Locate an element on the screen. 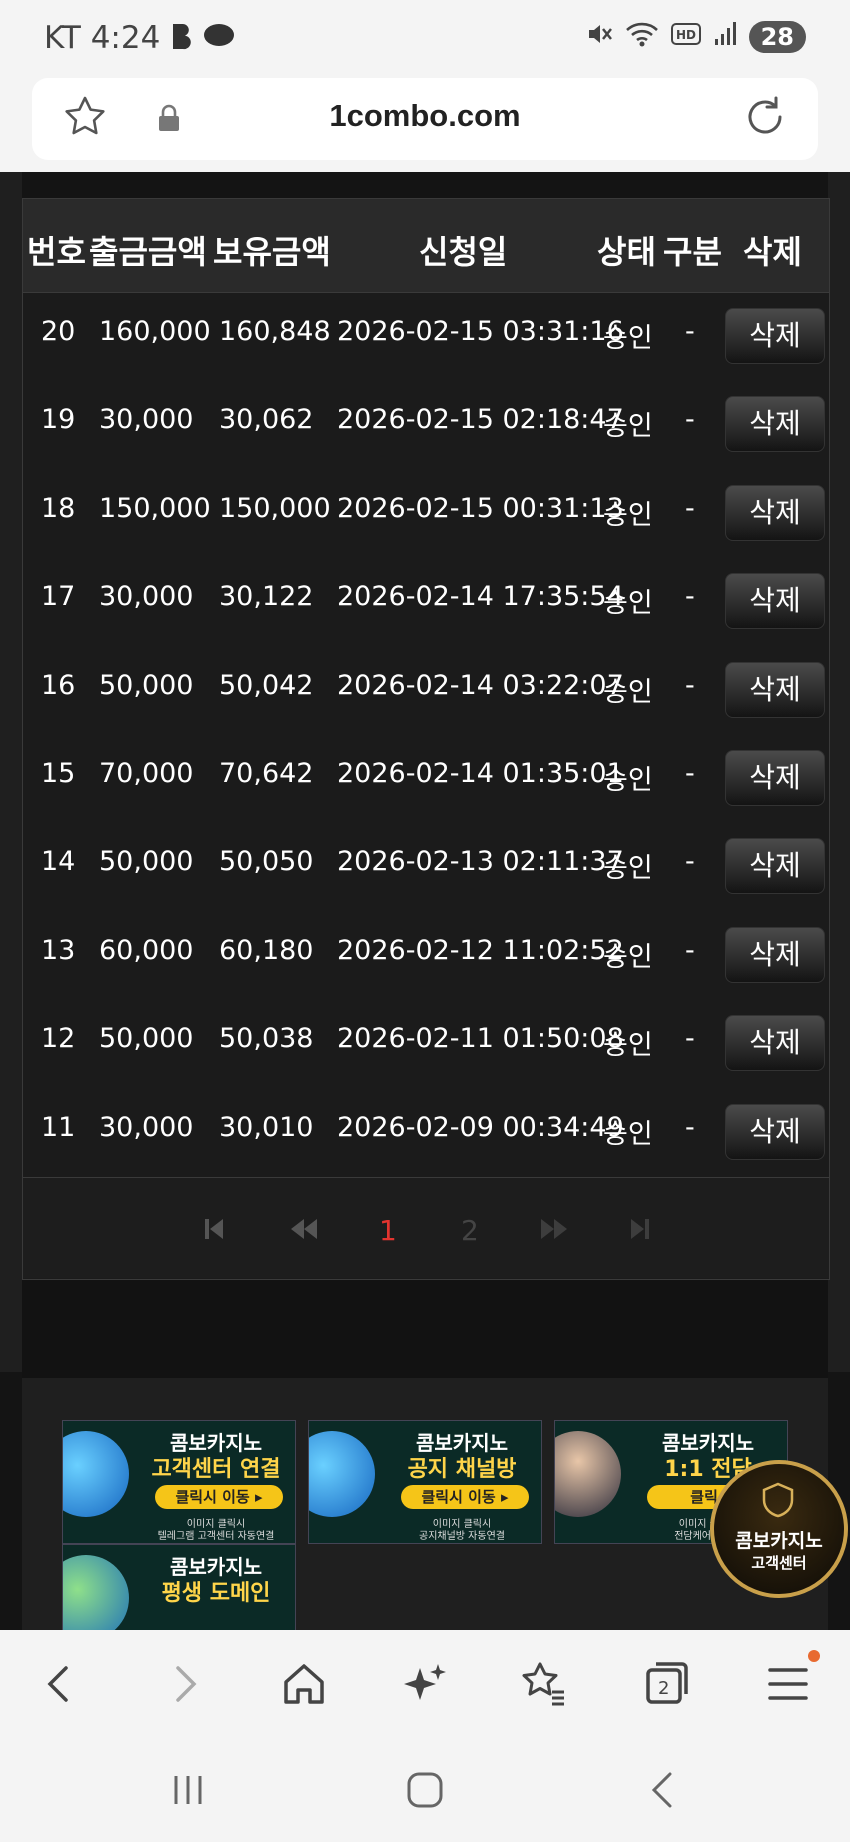 Image resolution: width=850 pixels, height=1842 pixels. left-border is located at coordinates (11, 772).